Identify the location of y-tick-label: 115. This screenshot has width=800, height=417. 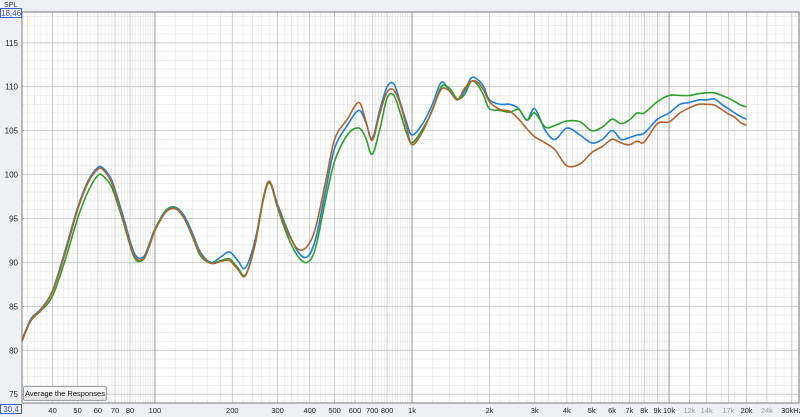
(11, 43).